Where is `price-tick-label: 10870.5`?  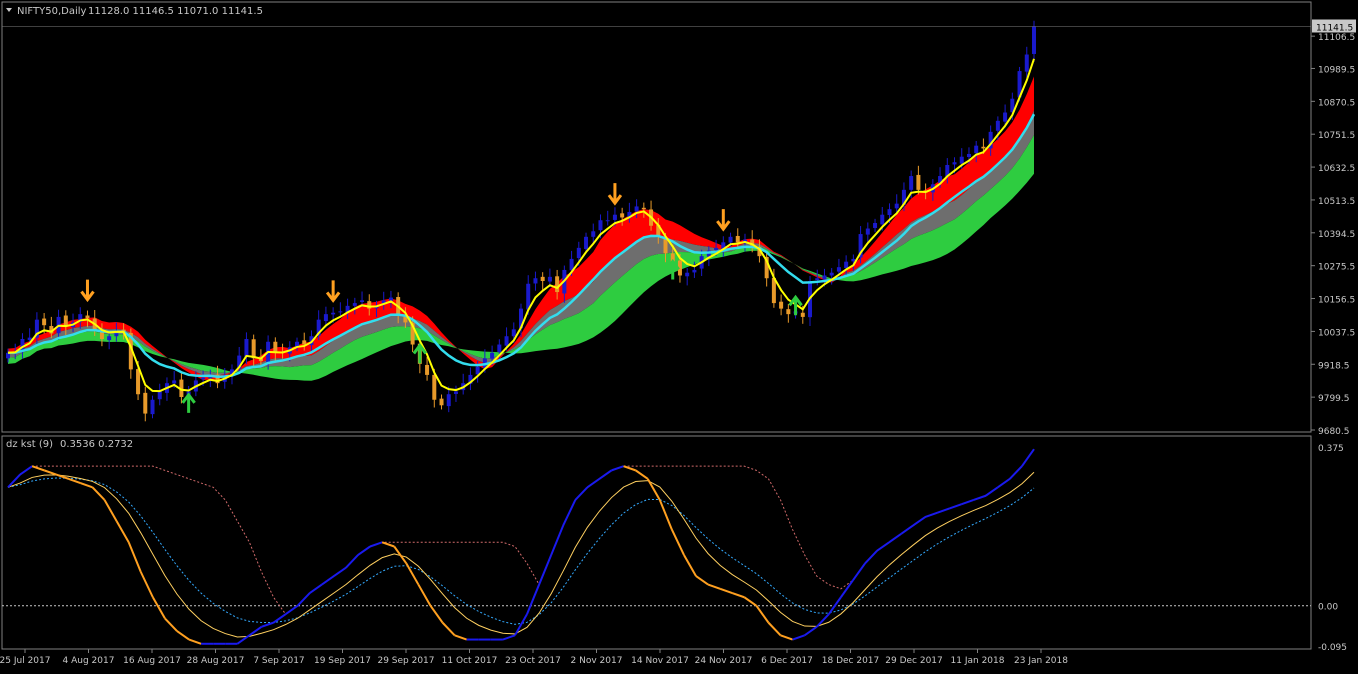
price-tick-label: 10870.5 is located at coordinates (1336, 103).